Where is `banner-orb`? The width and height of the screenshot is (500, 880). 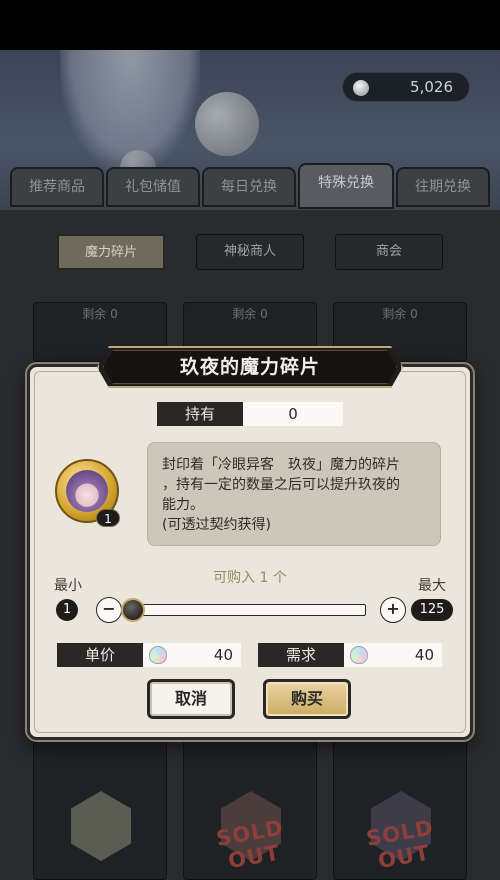 banner-orb is located at coordinates (227, 124).